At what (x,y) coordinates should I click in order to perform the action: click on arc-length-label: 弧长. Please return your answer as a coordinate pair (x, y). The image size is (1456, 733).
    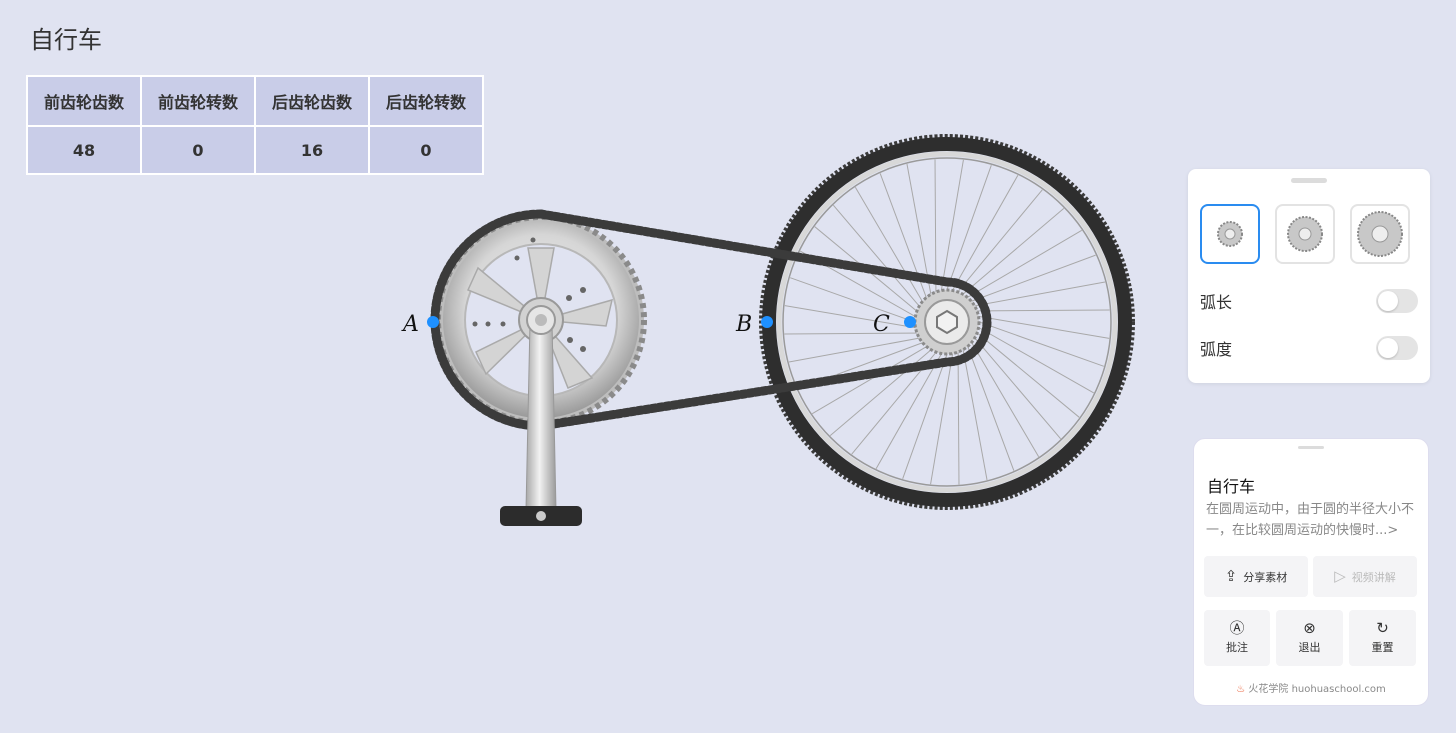
    Looking at the image, I should click on (1216, 302).